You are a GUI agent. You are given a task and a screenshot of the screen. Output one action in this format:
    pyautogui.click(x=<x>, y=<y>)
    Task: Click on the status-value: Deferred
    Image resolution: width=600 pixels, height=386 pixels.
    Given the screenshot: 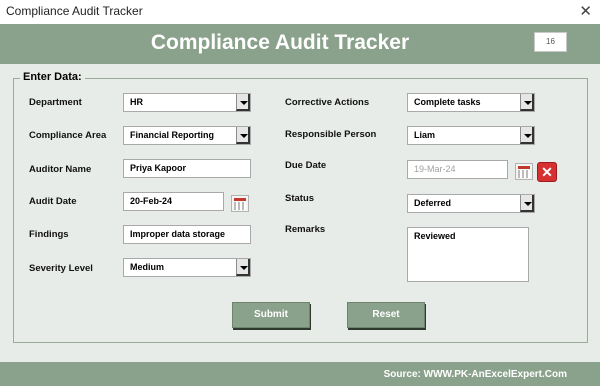 What is the action you would take?
    pyautogui.click(x=433, y=203)
    